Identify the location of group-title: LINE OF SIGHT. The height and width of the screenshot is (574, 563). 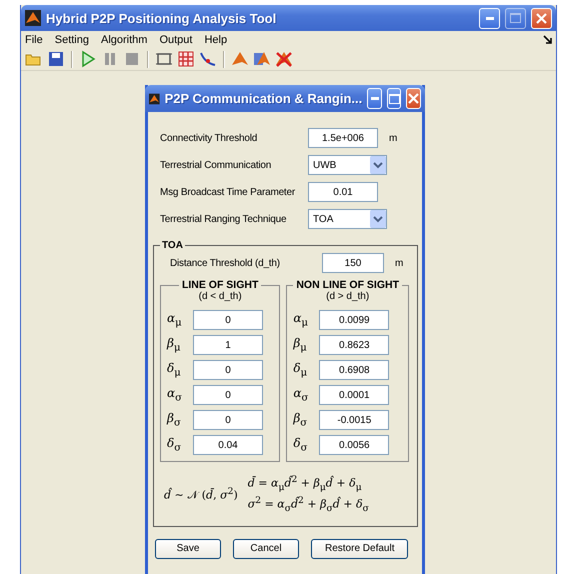
(220, 285).